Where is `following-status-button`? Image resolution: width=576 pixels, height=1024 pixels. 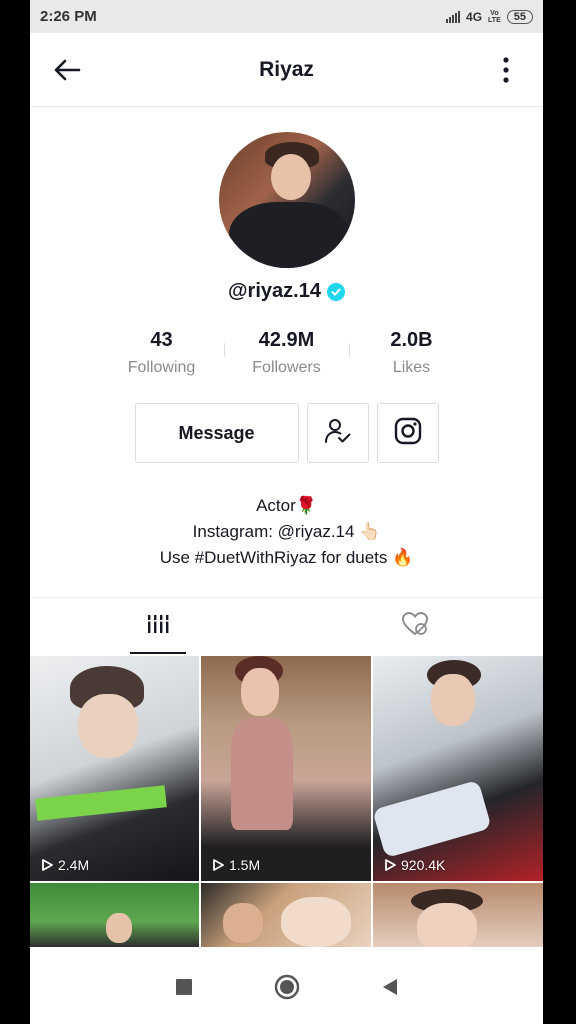
following-status-button is located at coordinates (337, 433).